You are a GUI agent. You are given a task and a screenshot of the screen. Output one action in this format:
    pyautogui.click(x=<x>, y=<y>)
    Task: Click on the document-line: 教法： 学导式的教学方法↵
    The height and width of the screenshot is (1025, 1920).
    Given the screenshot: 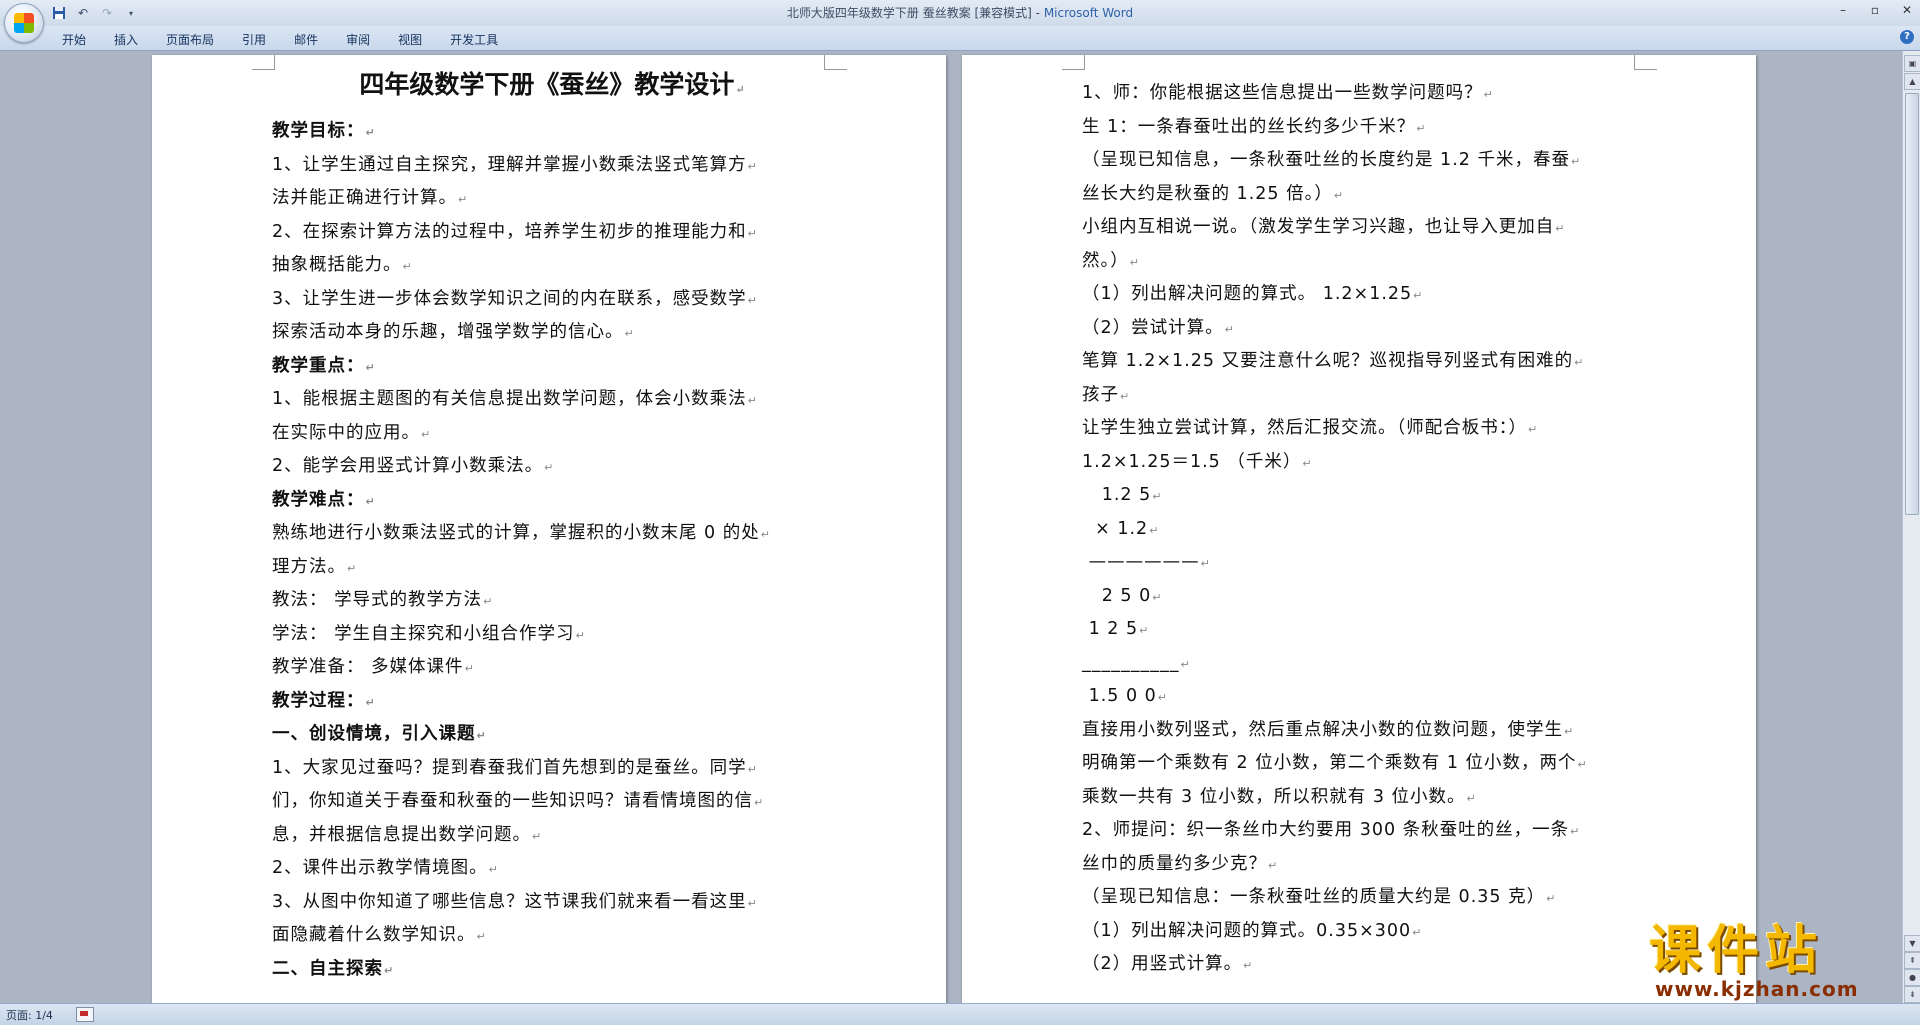 What is the action you would take?
    pyautogui.click(x=552, y=601)
    